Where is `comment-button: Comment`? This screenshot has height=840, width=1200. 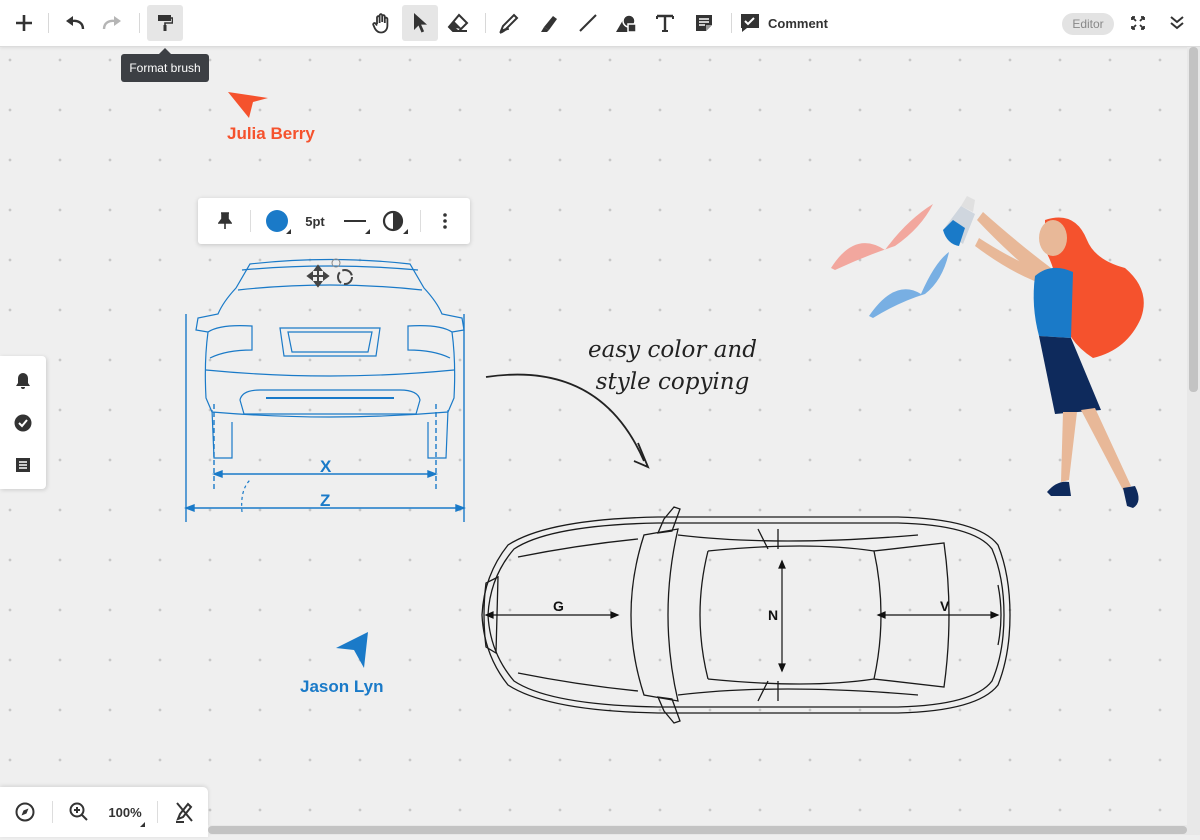 comment-button: Comment is located at coordinates (784, 23).